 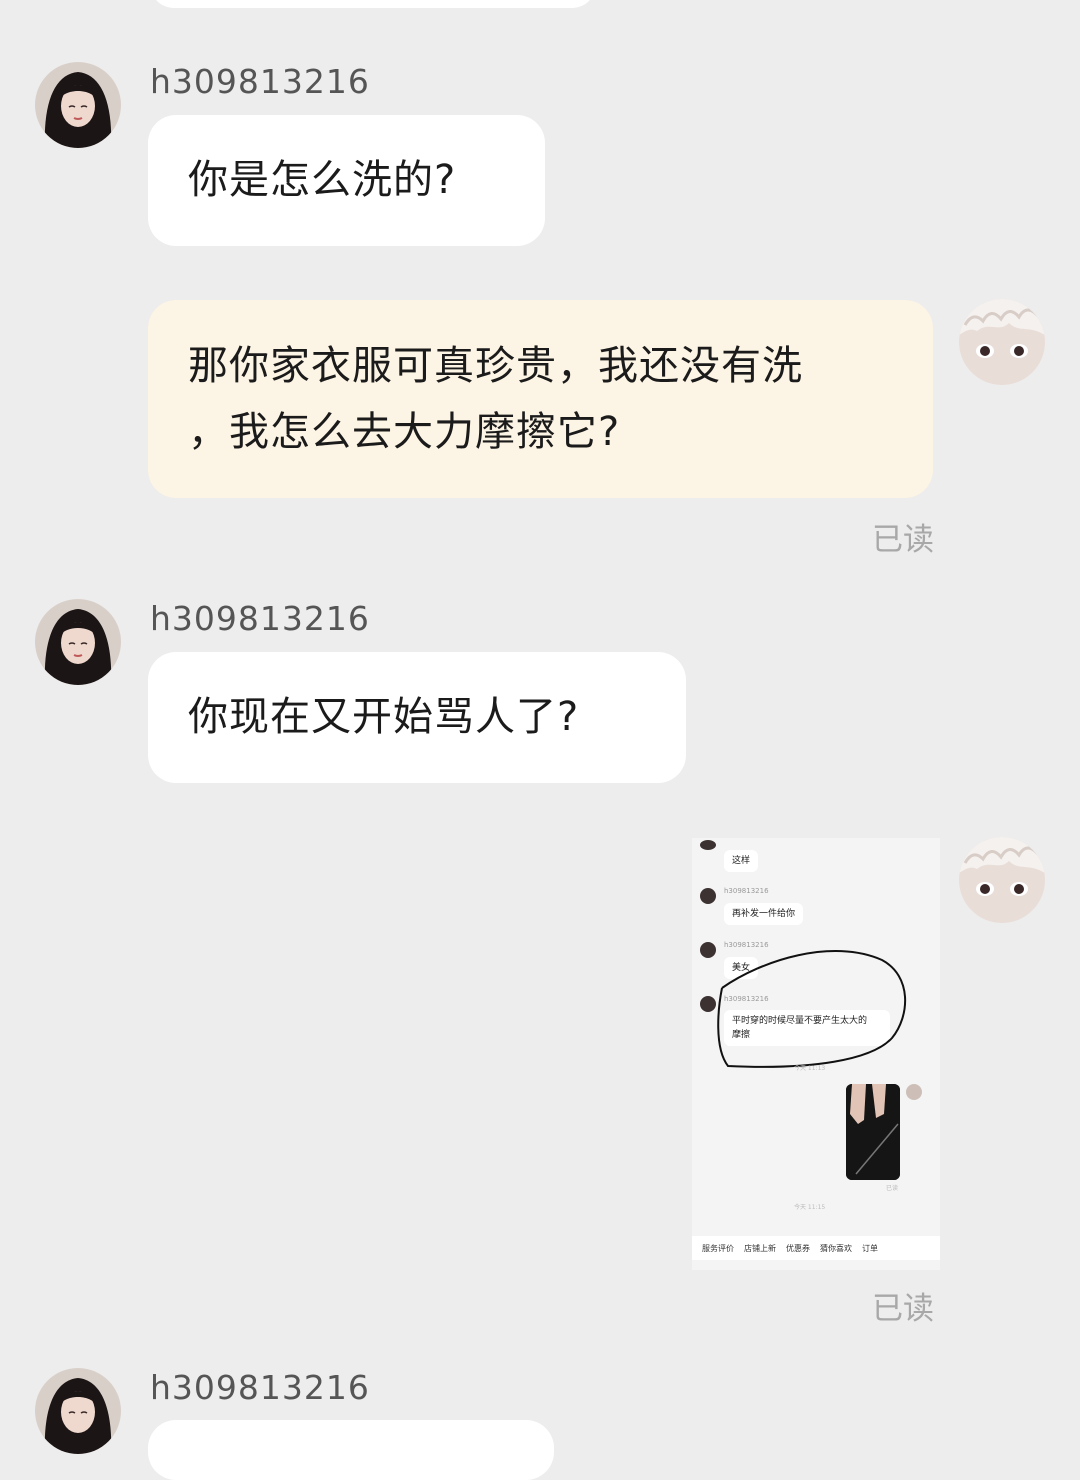 I want to click on embedded-avatar, so click(x=914, y=1092).